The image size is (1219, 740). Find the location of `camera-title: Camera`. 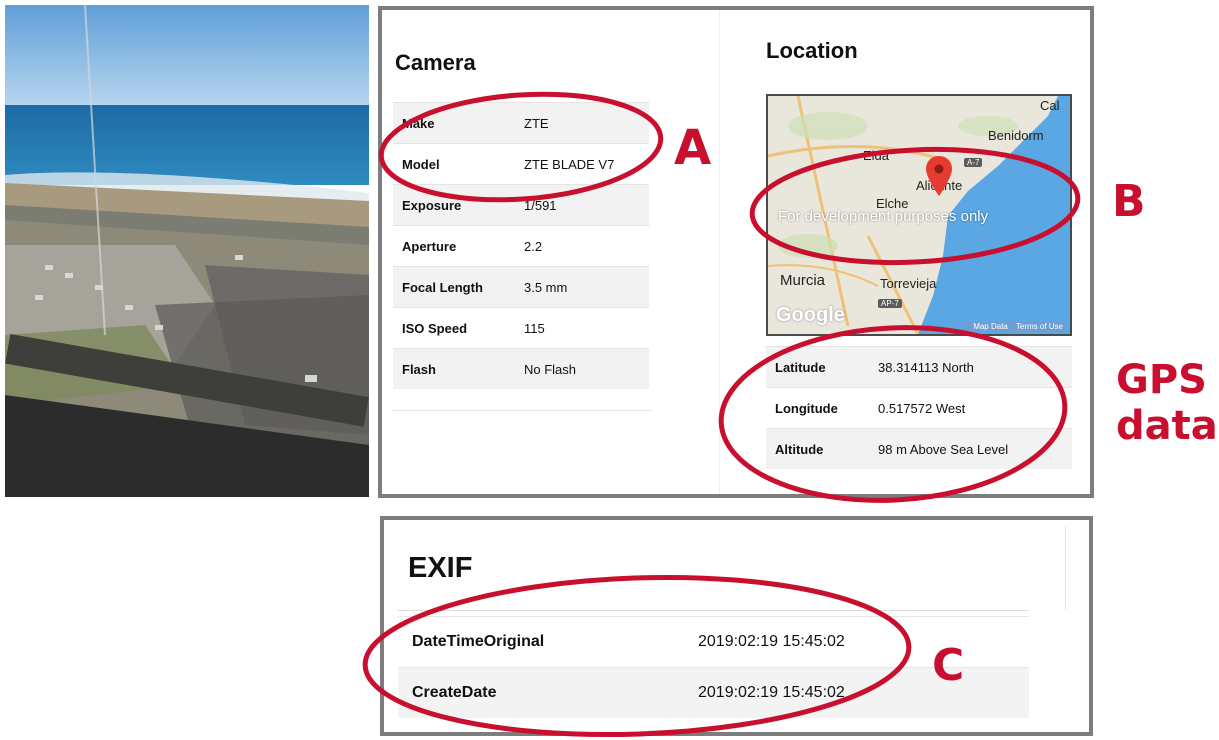

camera-title: Camera is located at coordinates (435, 62).